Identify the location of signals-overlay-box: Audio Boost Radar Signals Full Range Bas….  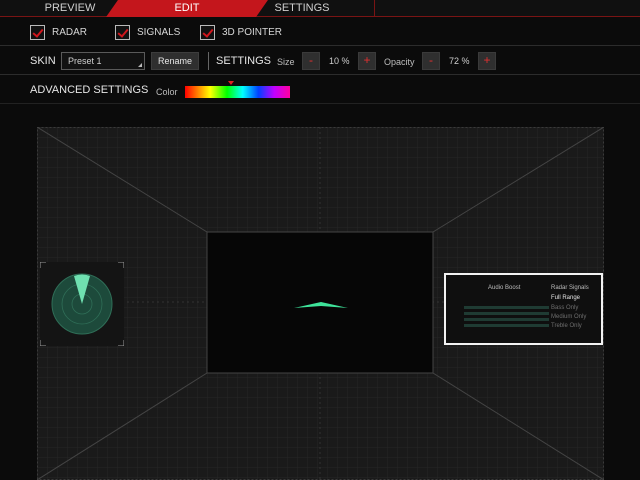
(523, 309).